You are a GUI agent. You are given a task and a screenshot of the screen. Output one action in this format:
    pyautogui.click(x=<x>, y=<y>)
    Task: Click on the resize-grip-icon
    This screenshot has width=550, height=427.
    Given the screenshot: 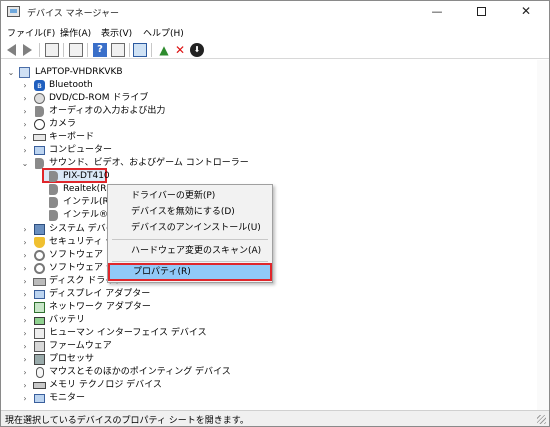 What is the action you would take?
    pyautogui.click(x=541, y=419)
    